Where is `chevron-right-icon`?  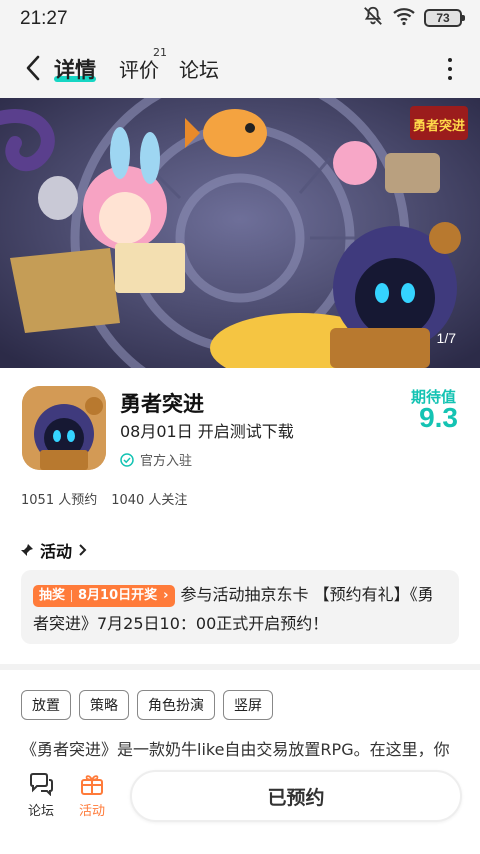
chevron-right-icon is located at coordinates (83, 550).